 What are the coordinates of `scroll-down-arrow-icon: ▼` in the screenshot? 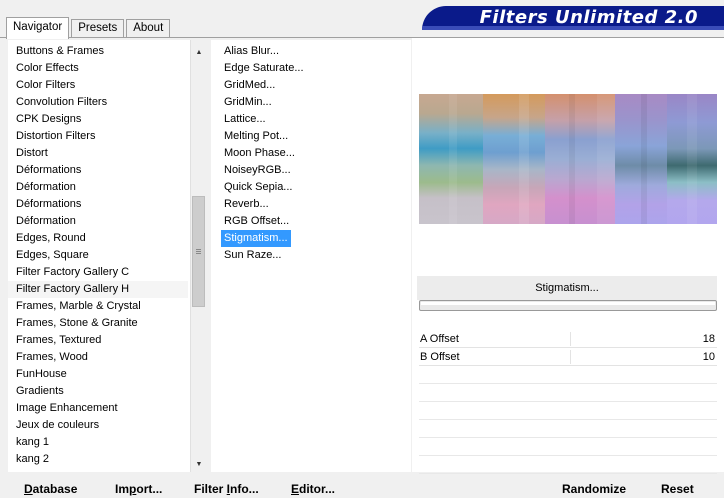 It's located at (199, 464).